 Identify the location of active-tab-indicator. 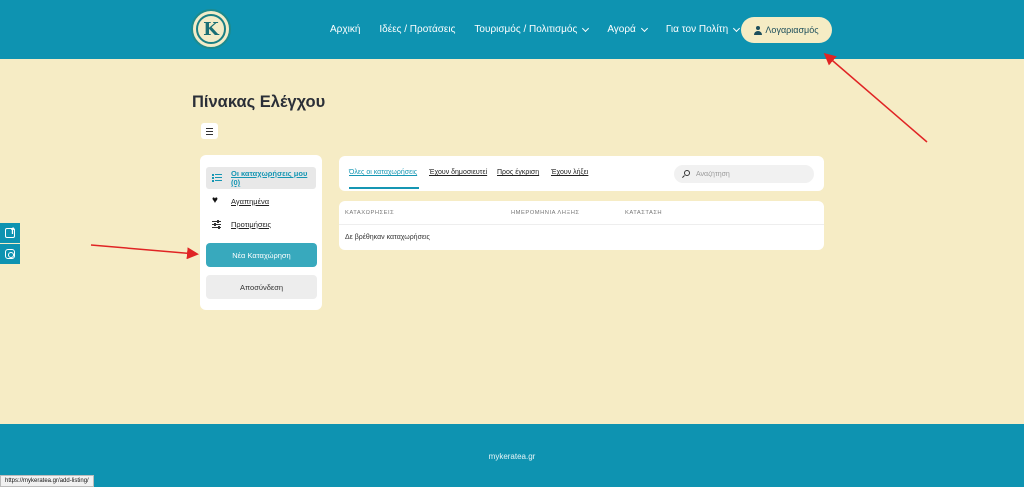
(384, 188).